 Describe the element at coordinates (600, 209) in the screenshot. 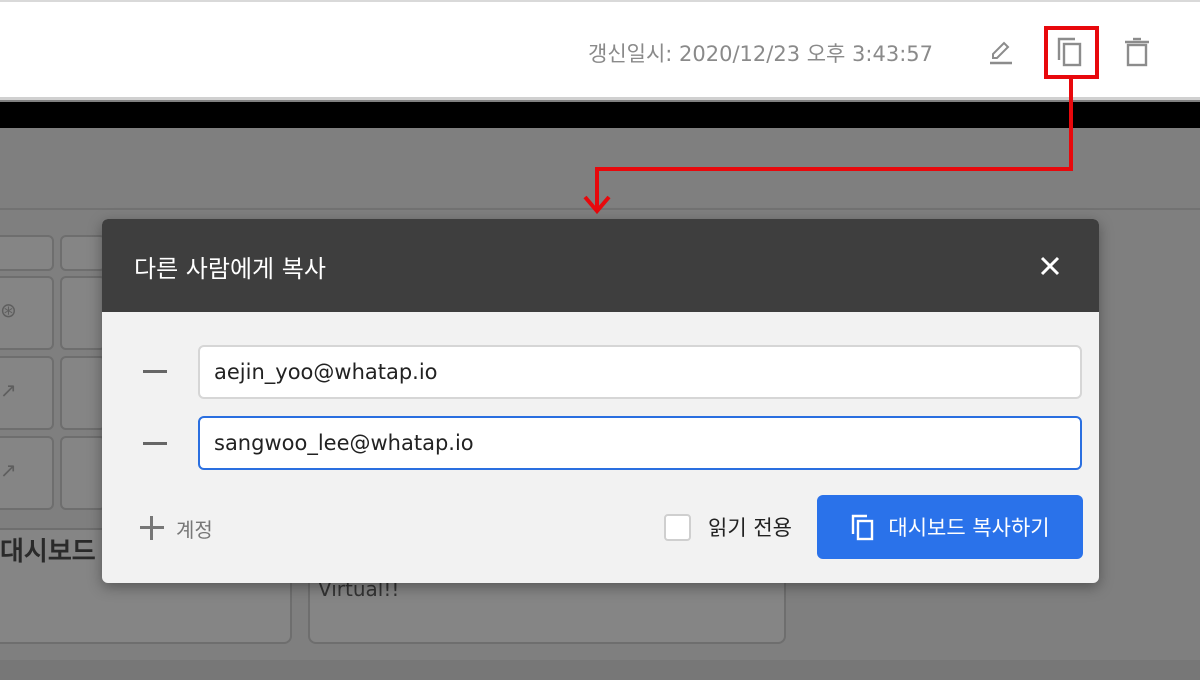

I see `background-divider` at that location.